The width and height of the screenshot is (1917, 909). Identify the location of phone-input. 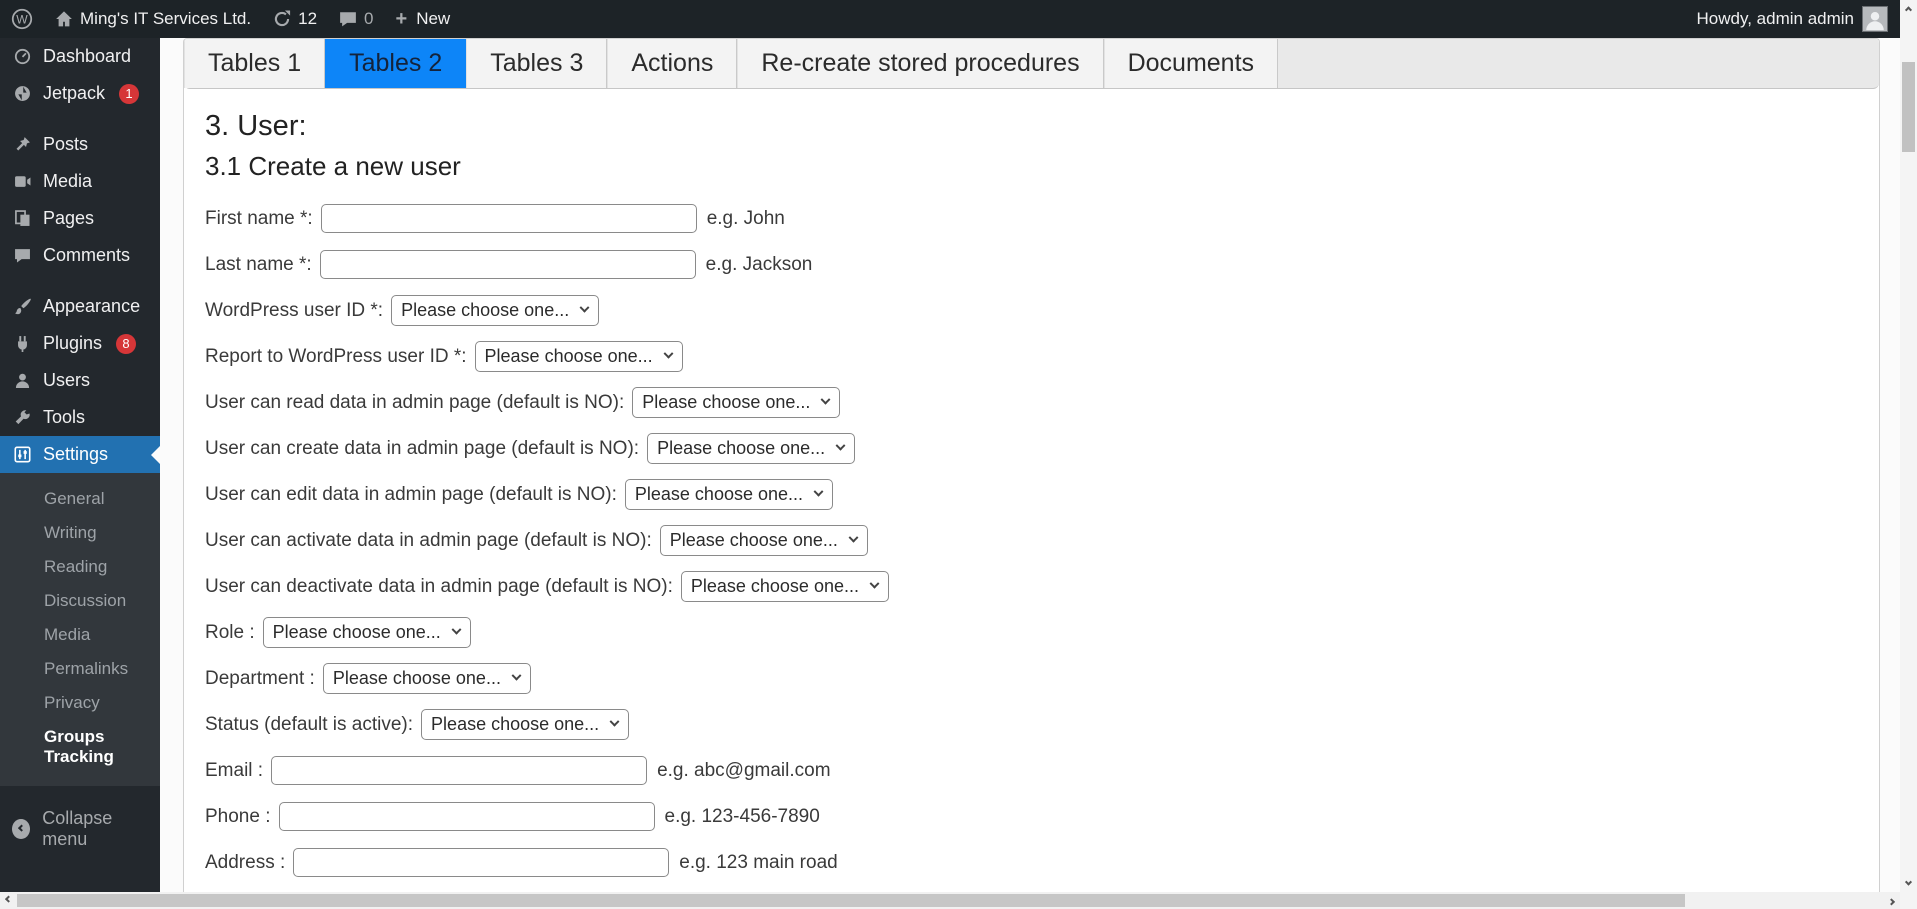
(466, 816).